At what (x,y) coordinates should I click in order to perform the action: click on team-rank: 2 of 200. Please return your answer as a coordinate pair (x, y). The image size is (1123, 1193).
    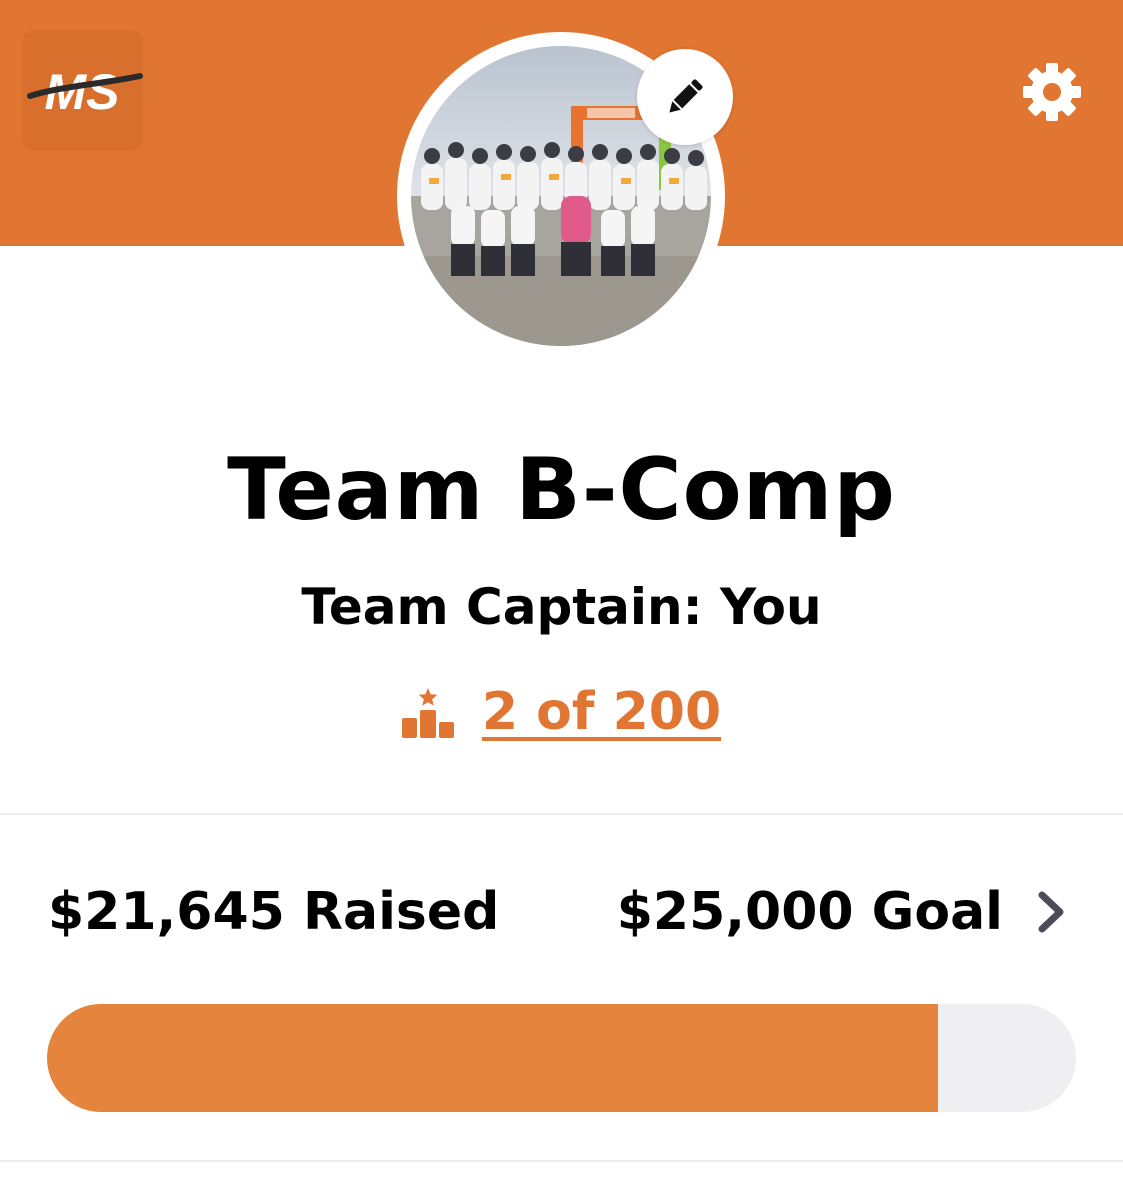
    Looking at the image, I should click on (561, 712).